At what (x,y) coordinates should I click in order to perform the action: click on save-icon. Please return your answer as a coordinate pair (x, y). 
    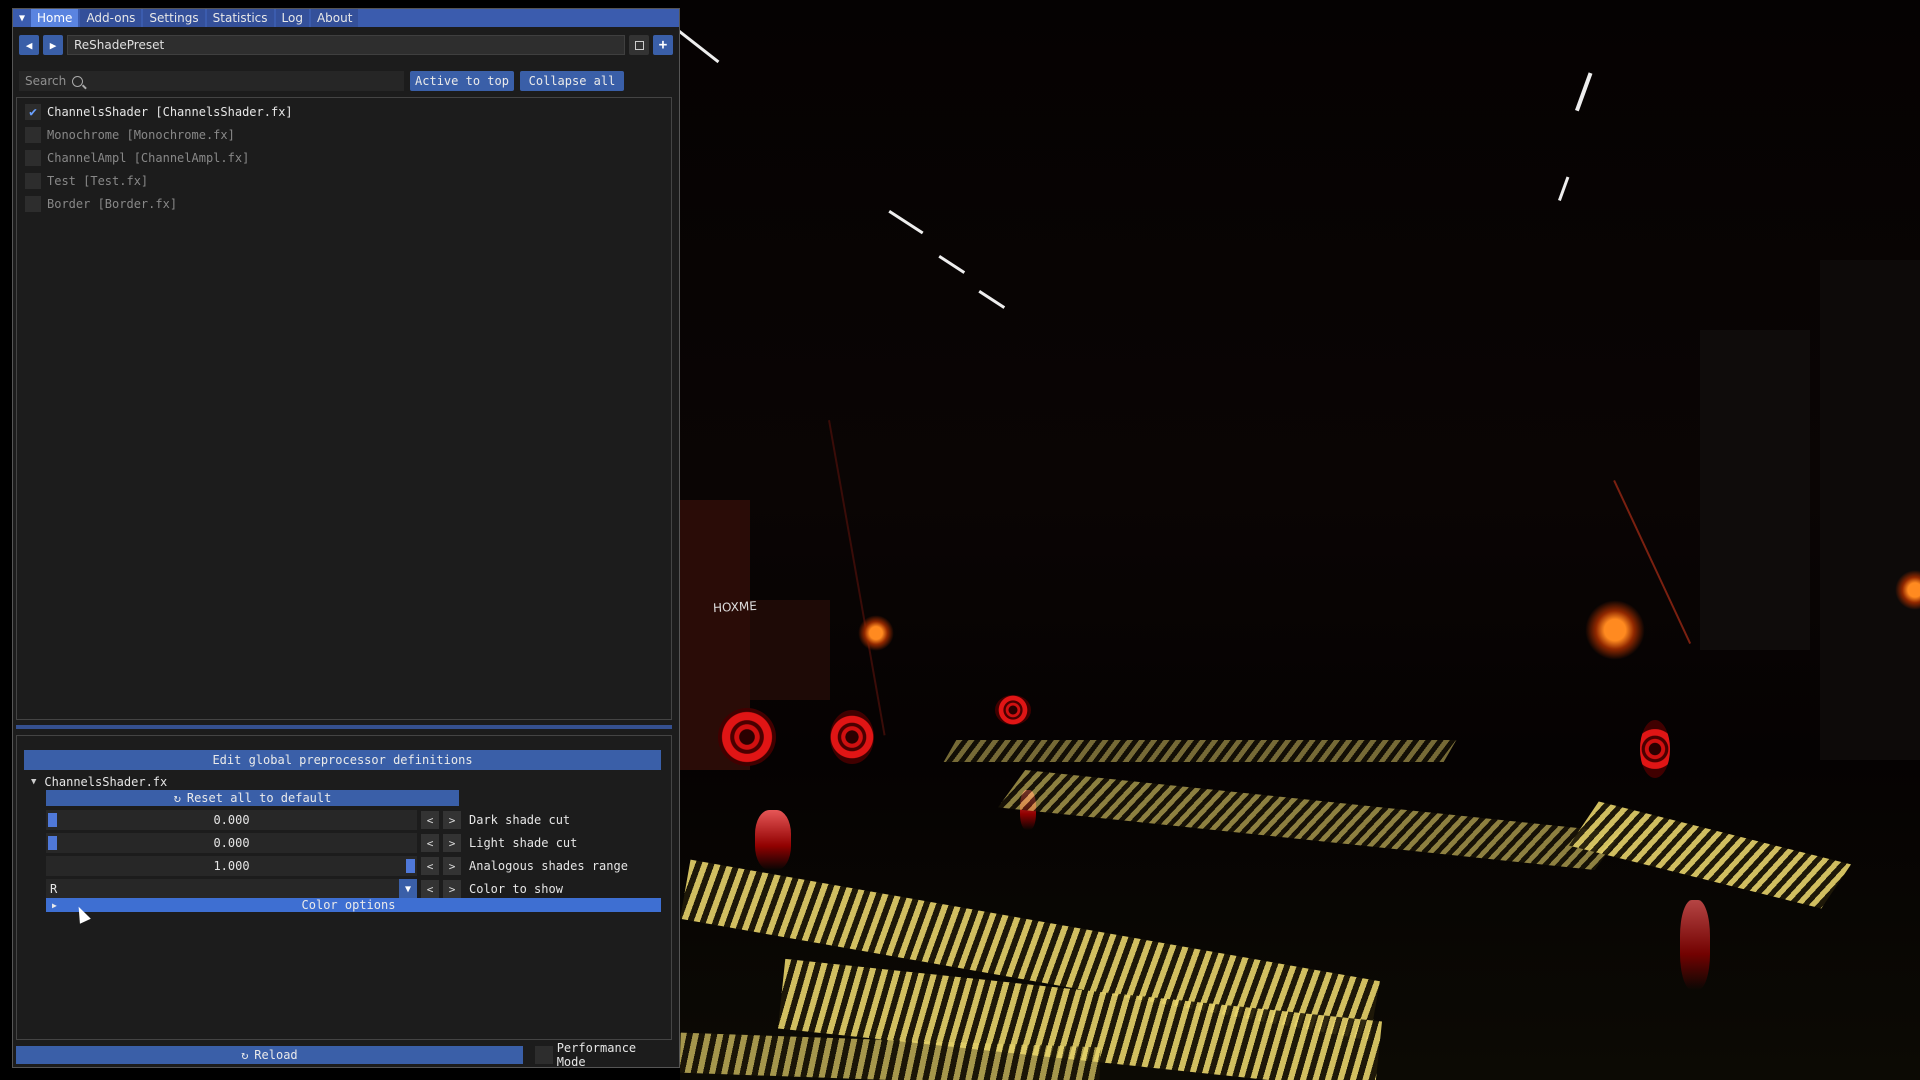
    Looking at the image, I should click on (639, 45).